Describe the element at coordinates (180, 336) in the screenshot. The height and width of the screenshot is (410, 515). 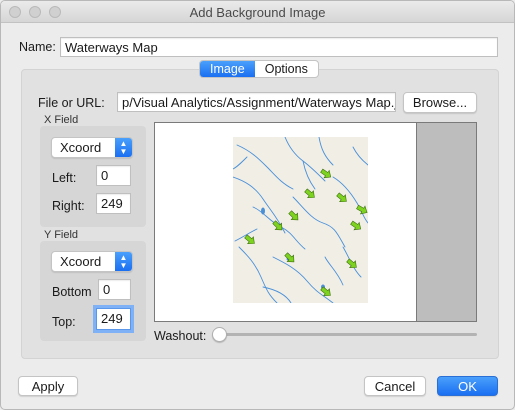
I see `washout-label: Washout:` at that location.